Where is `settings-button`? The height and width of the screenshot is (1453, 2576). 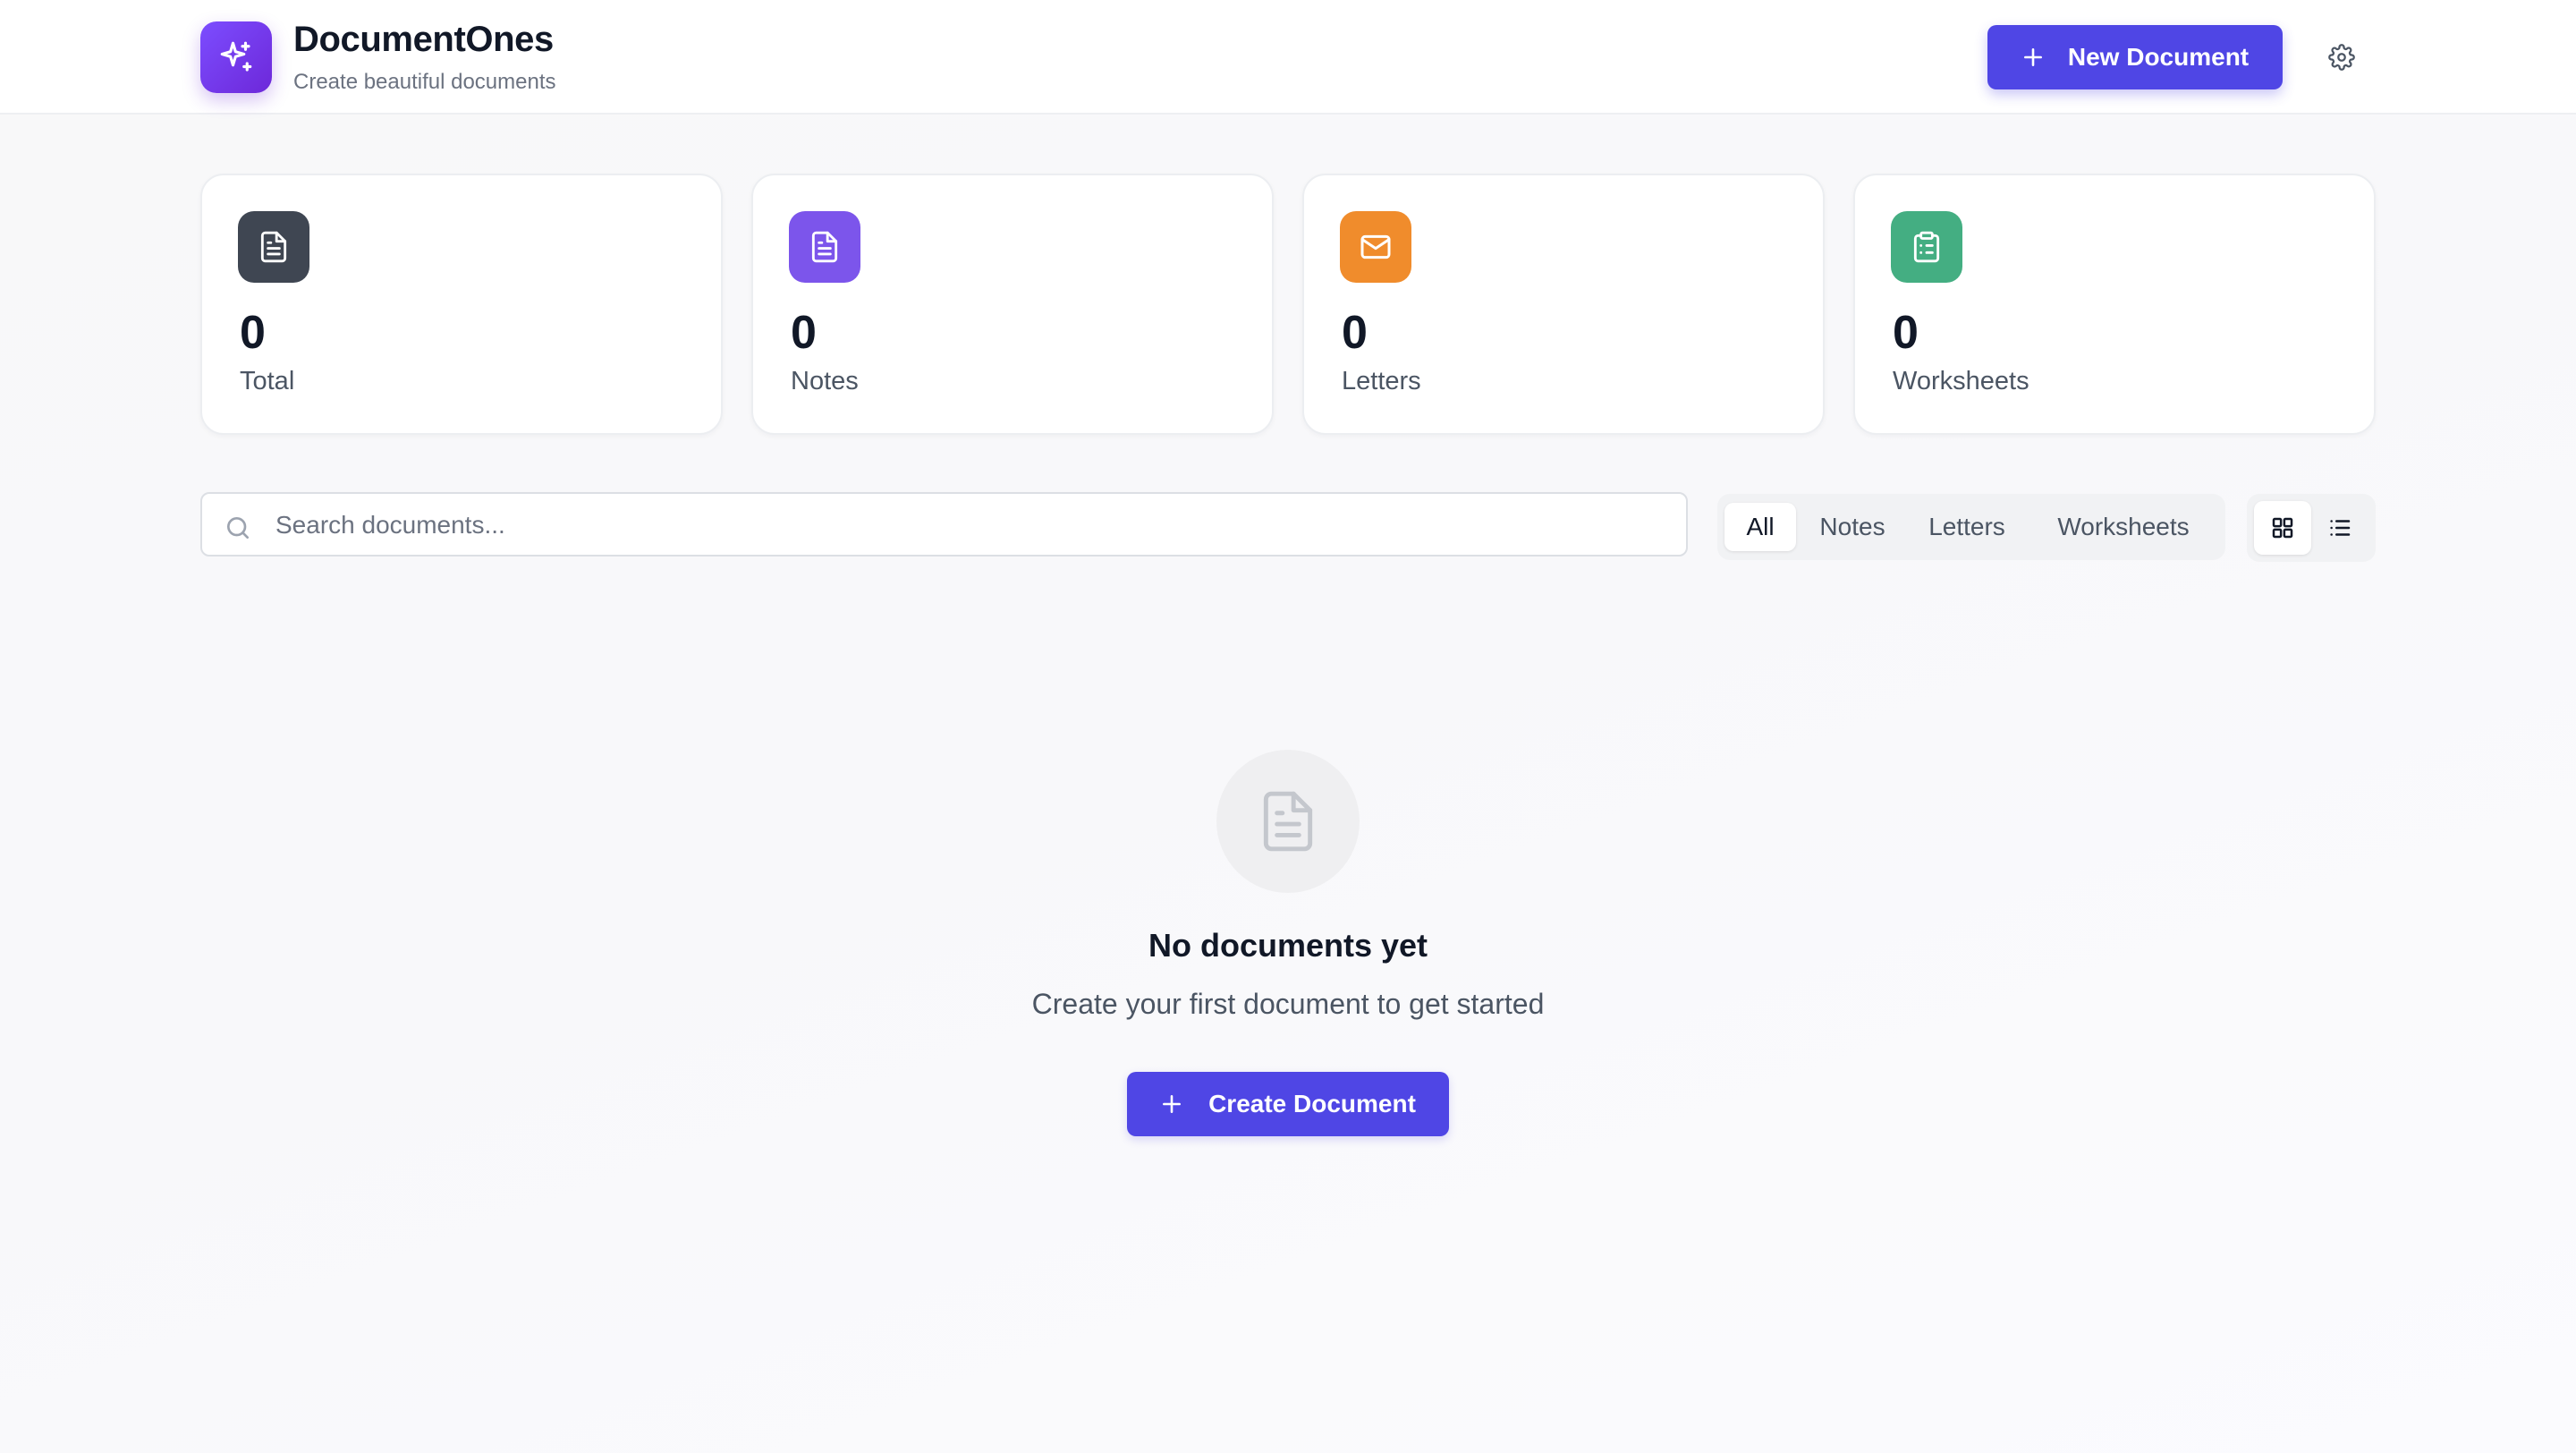 settings-button is located at coordinates (2342, 57).